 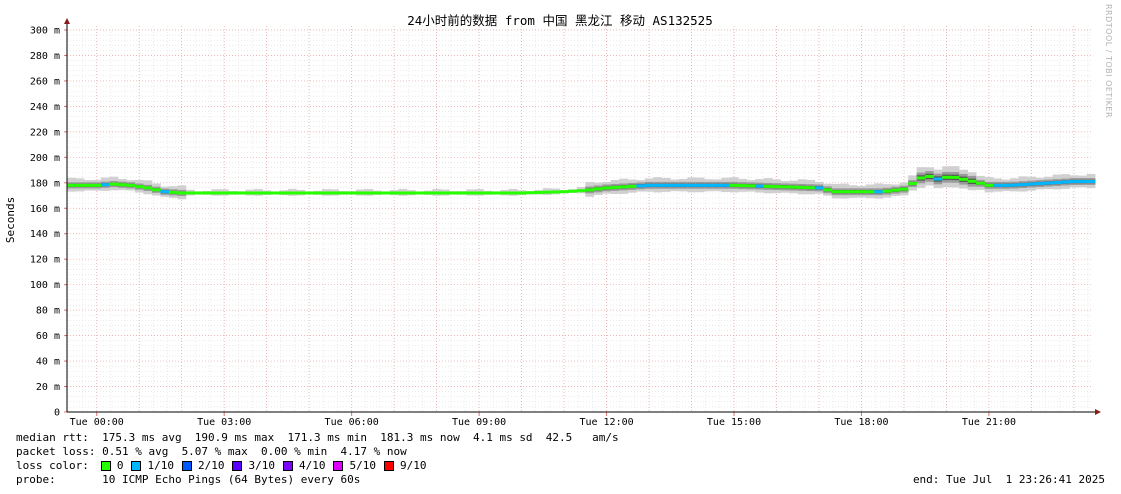 I want to click on y-tick-label: 200 m, so click(x=45, y=158).